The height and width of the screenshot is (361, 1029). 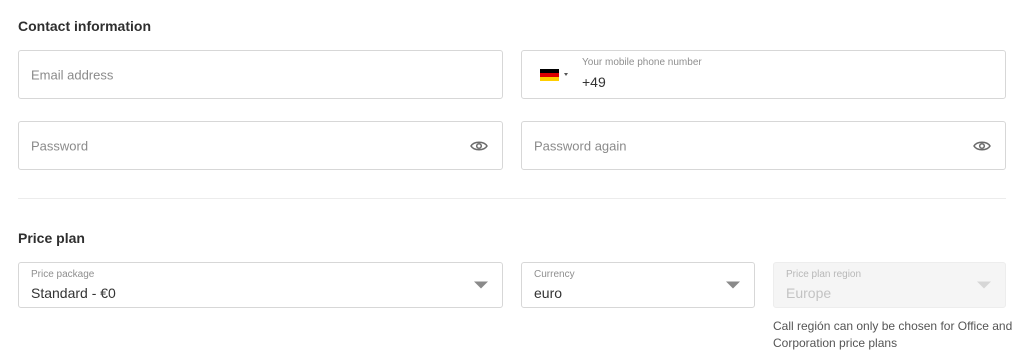 What do you see at coordinates (73, 293) in the screenshot?
I see `price-package-value: Standard - €0` at bounding box center [73, 293].